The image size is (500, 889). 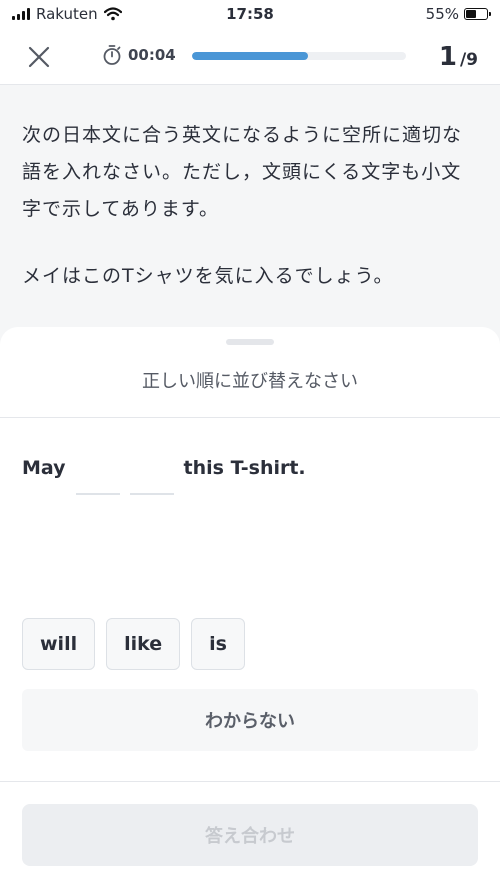 I want to click on status-right: 55%, so click(x=458, y=14).